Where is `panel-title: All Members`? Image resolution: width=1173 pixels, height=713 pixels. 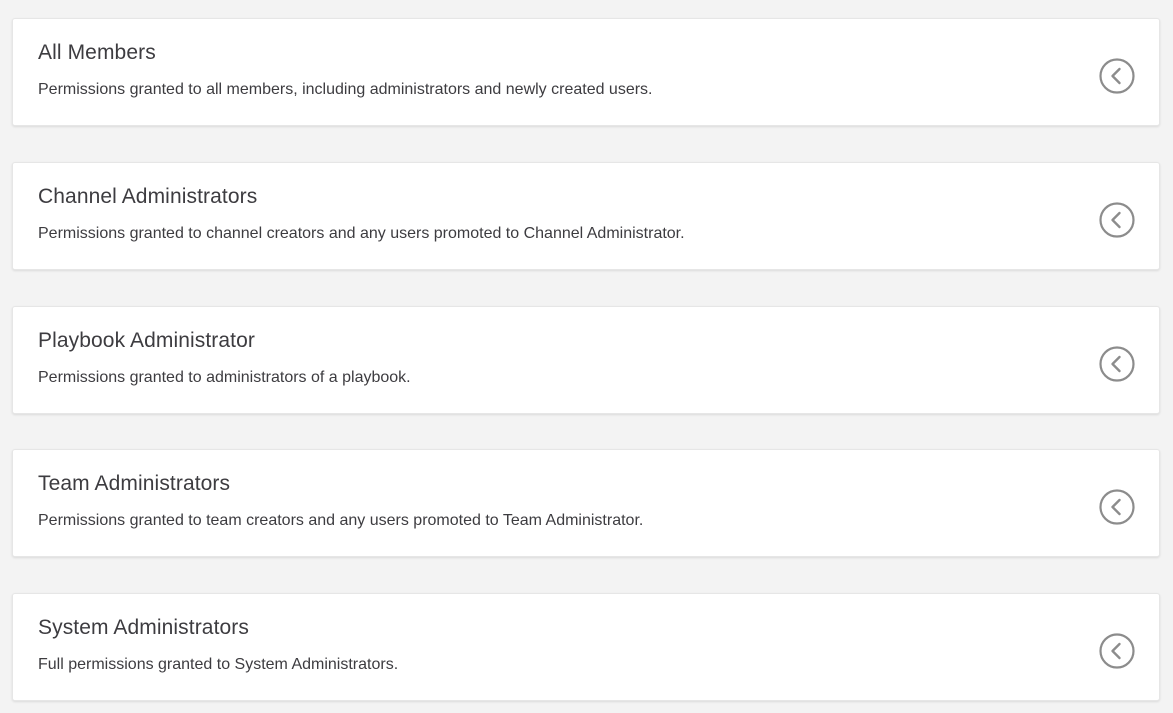 panel-title: All Members is located at coordinates (97, 52).